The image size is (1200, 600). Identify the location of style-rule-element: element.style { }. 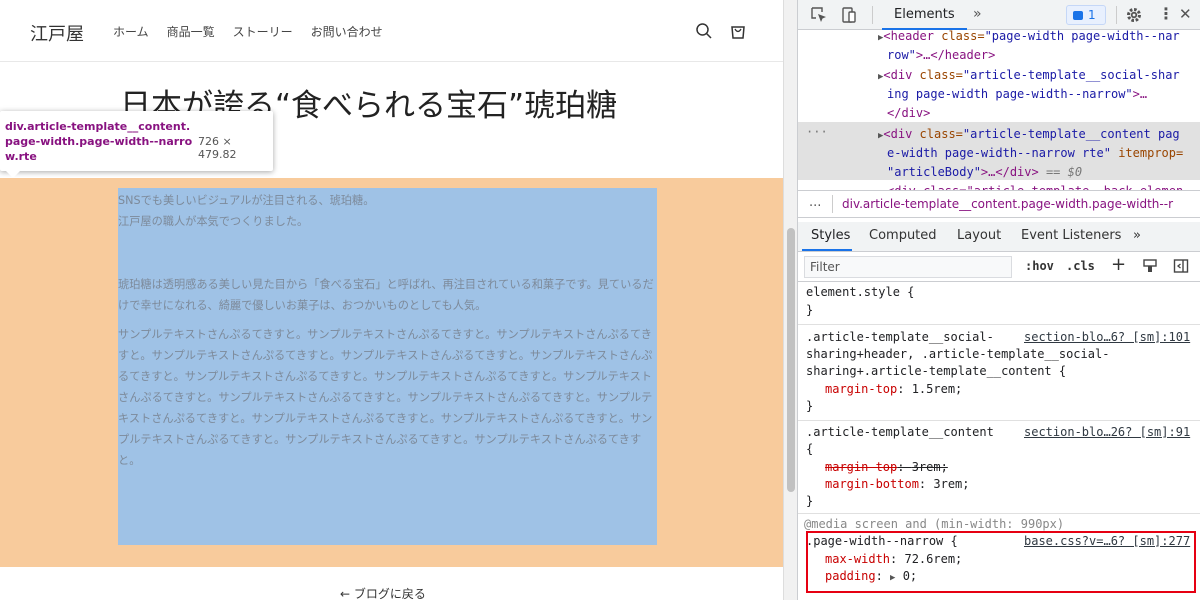
(999, 304).